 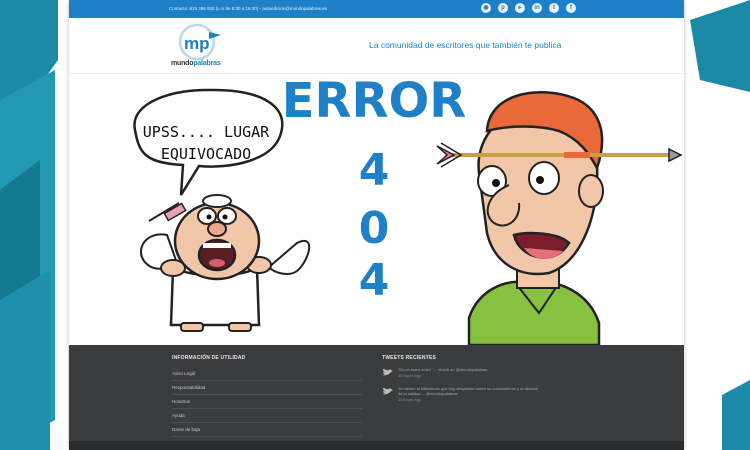 What do you see at coordinates (267, 388) in the screenshot?
I see `footer-link-responsabilidad: Responsabilidad` at bounding box center [267, 388].